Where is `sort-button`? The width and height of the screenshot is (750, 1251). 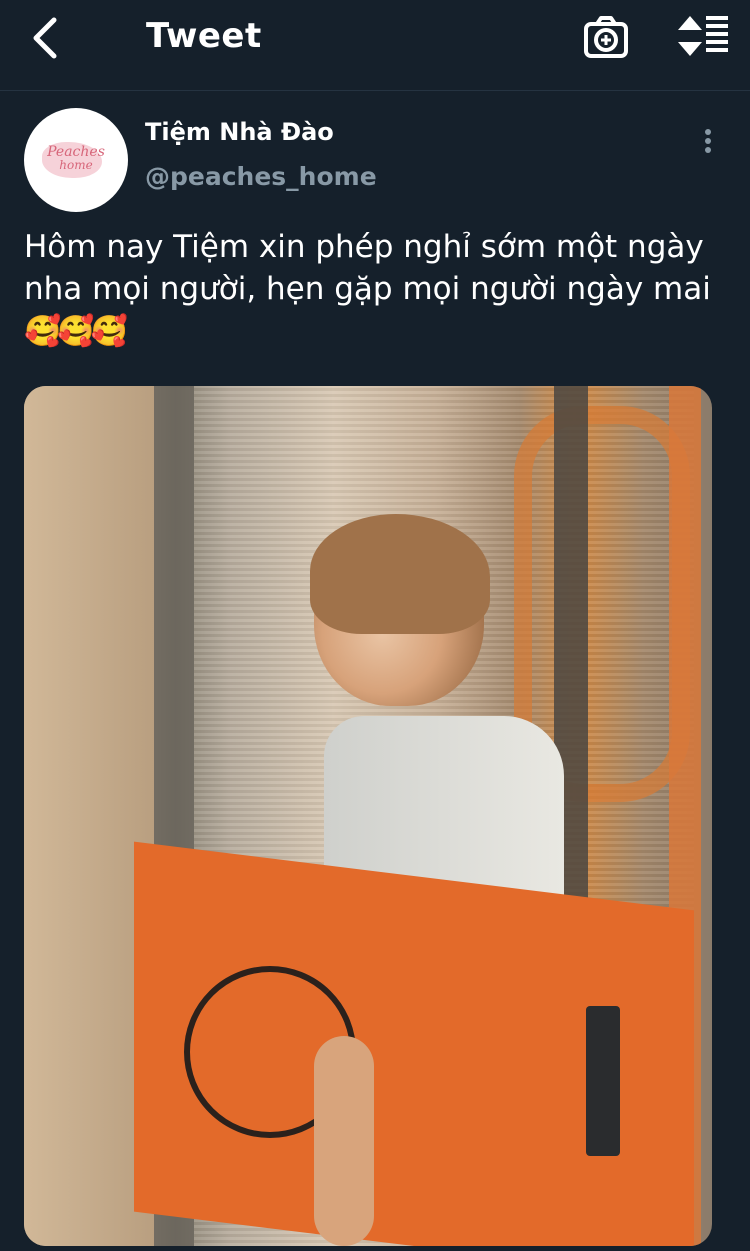 sort-button is located at coordinates (703, 36).